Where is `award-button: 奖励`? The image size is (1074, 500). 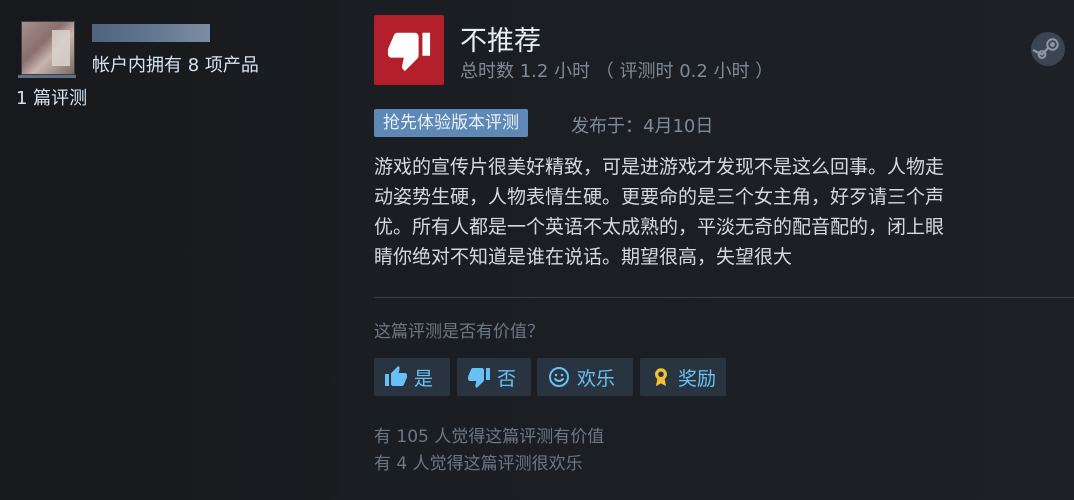 award-button: 奖励 is located at coordinates (683, 377).